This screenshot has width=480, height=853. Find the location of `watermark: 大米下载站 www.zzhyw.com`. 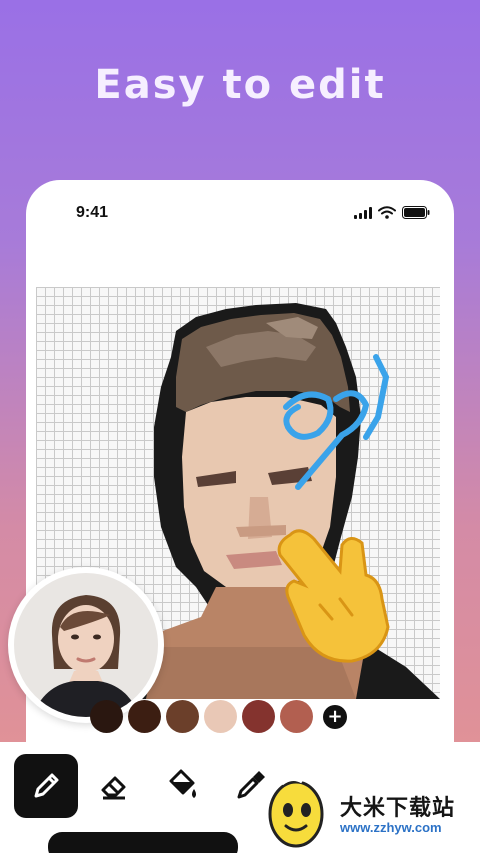

watermark: 大米下载站 www.zzhyw.com is located at coordinates (371, 809).